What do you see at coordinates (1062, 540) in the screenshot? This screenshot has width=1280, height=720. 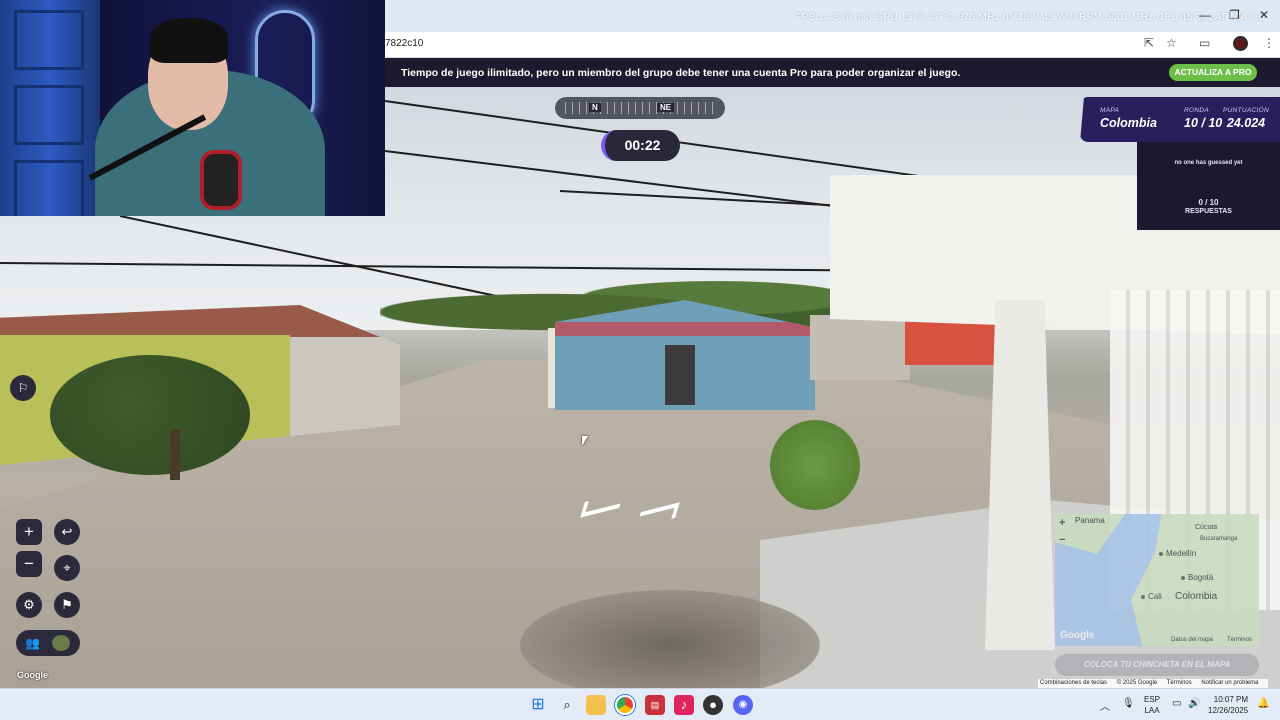 I see `minimap-zoom-out: −` at bounding box center [1062, 540].